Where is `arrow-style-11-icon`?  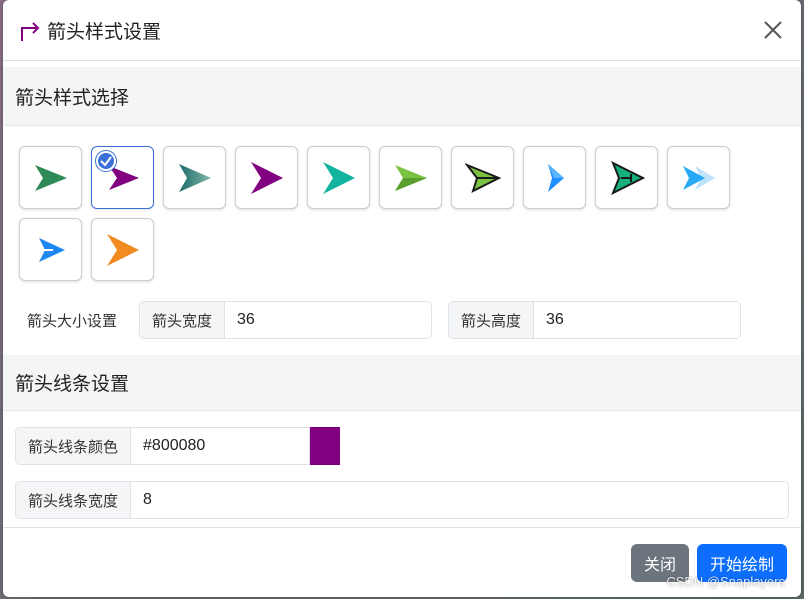 arrow-style-11-icon is located at coordinates (51, 249).